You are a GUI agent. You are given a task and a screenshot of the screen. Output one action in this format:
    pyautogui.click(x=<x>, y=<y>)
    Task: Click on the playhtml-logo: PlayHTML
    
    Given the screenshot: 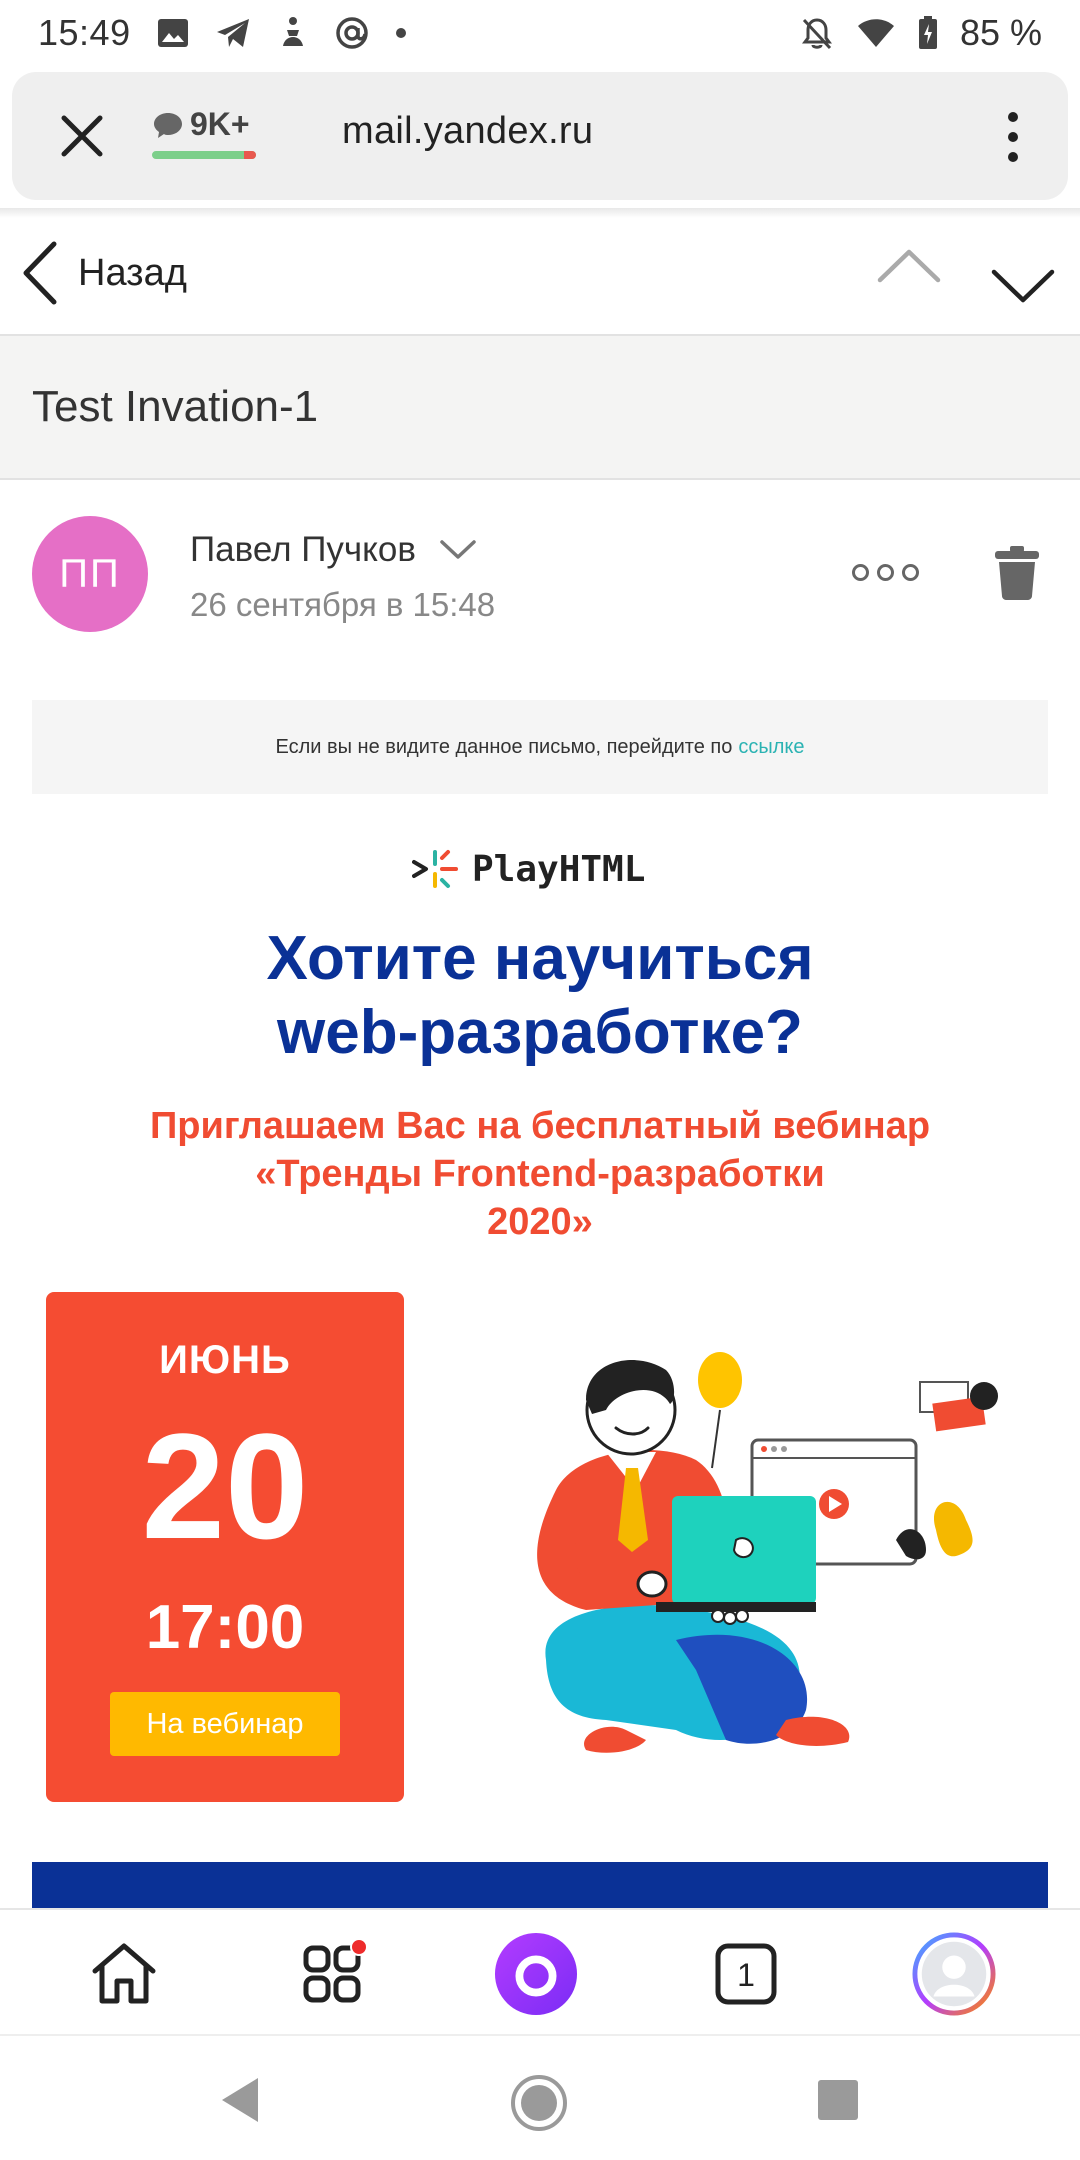 What is the action you would take?
    pyautogui.click(x=528, y=869)
    